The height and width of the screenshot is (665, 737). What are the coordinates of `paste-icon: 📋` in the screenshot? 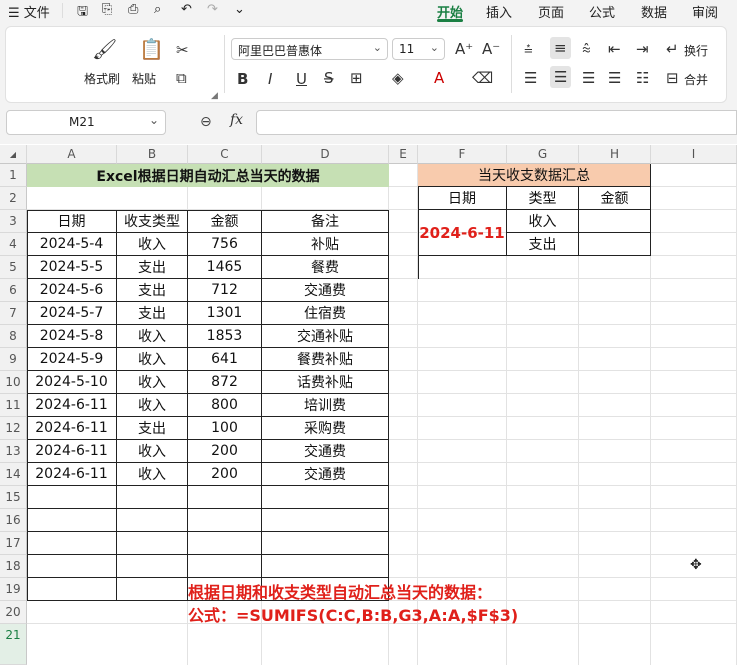 It's located at (151, 49).